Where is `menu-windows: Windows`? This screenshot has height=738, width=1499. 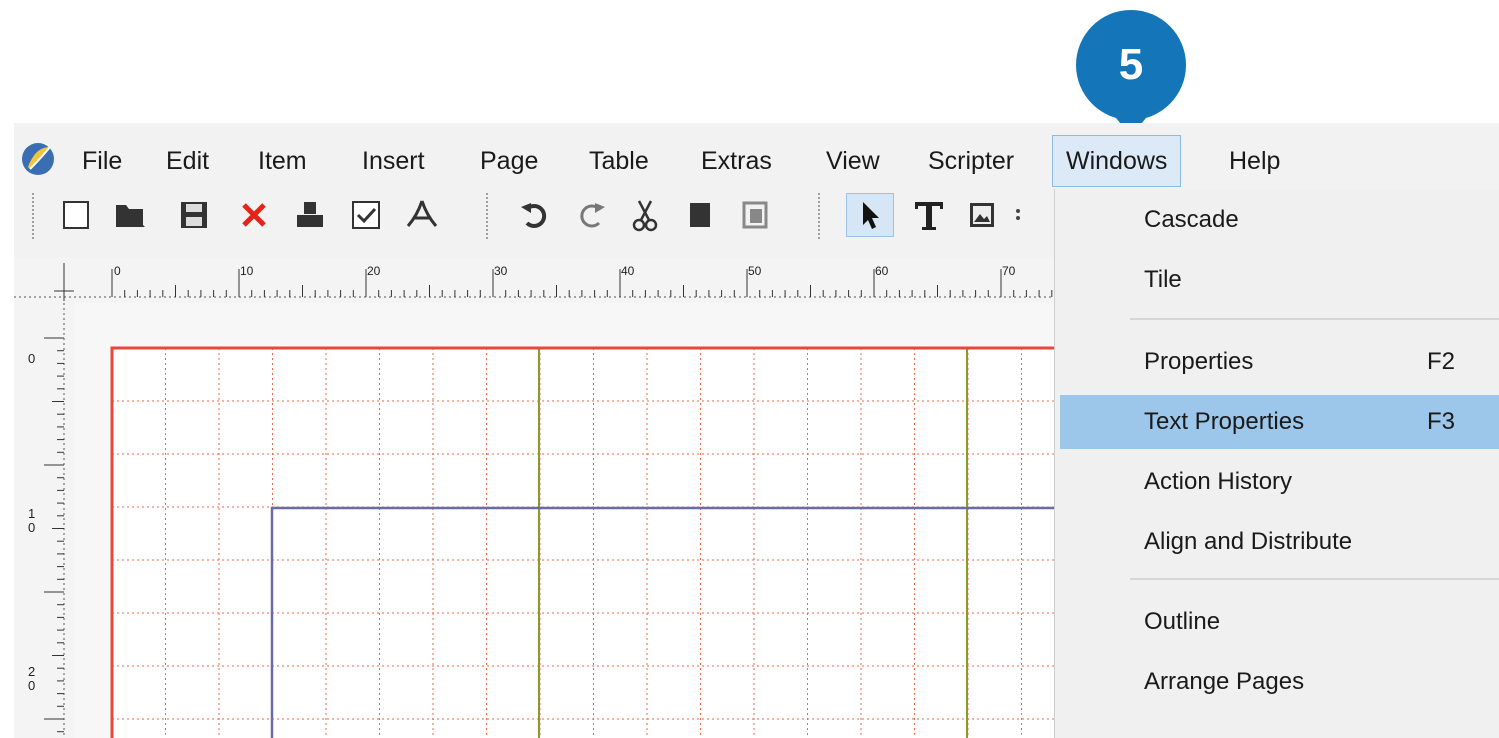
menu-windows: Windows is located at coordinates (1117, 161).